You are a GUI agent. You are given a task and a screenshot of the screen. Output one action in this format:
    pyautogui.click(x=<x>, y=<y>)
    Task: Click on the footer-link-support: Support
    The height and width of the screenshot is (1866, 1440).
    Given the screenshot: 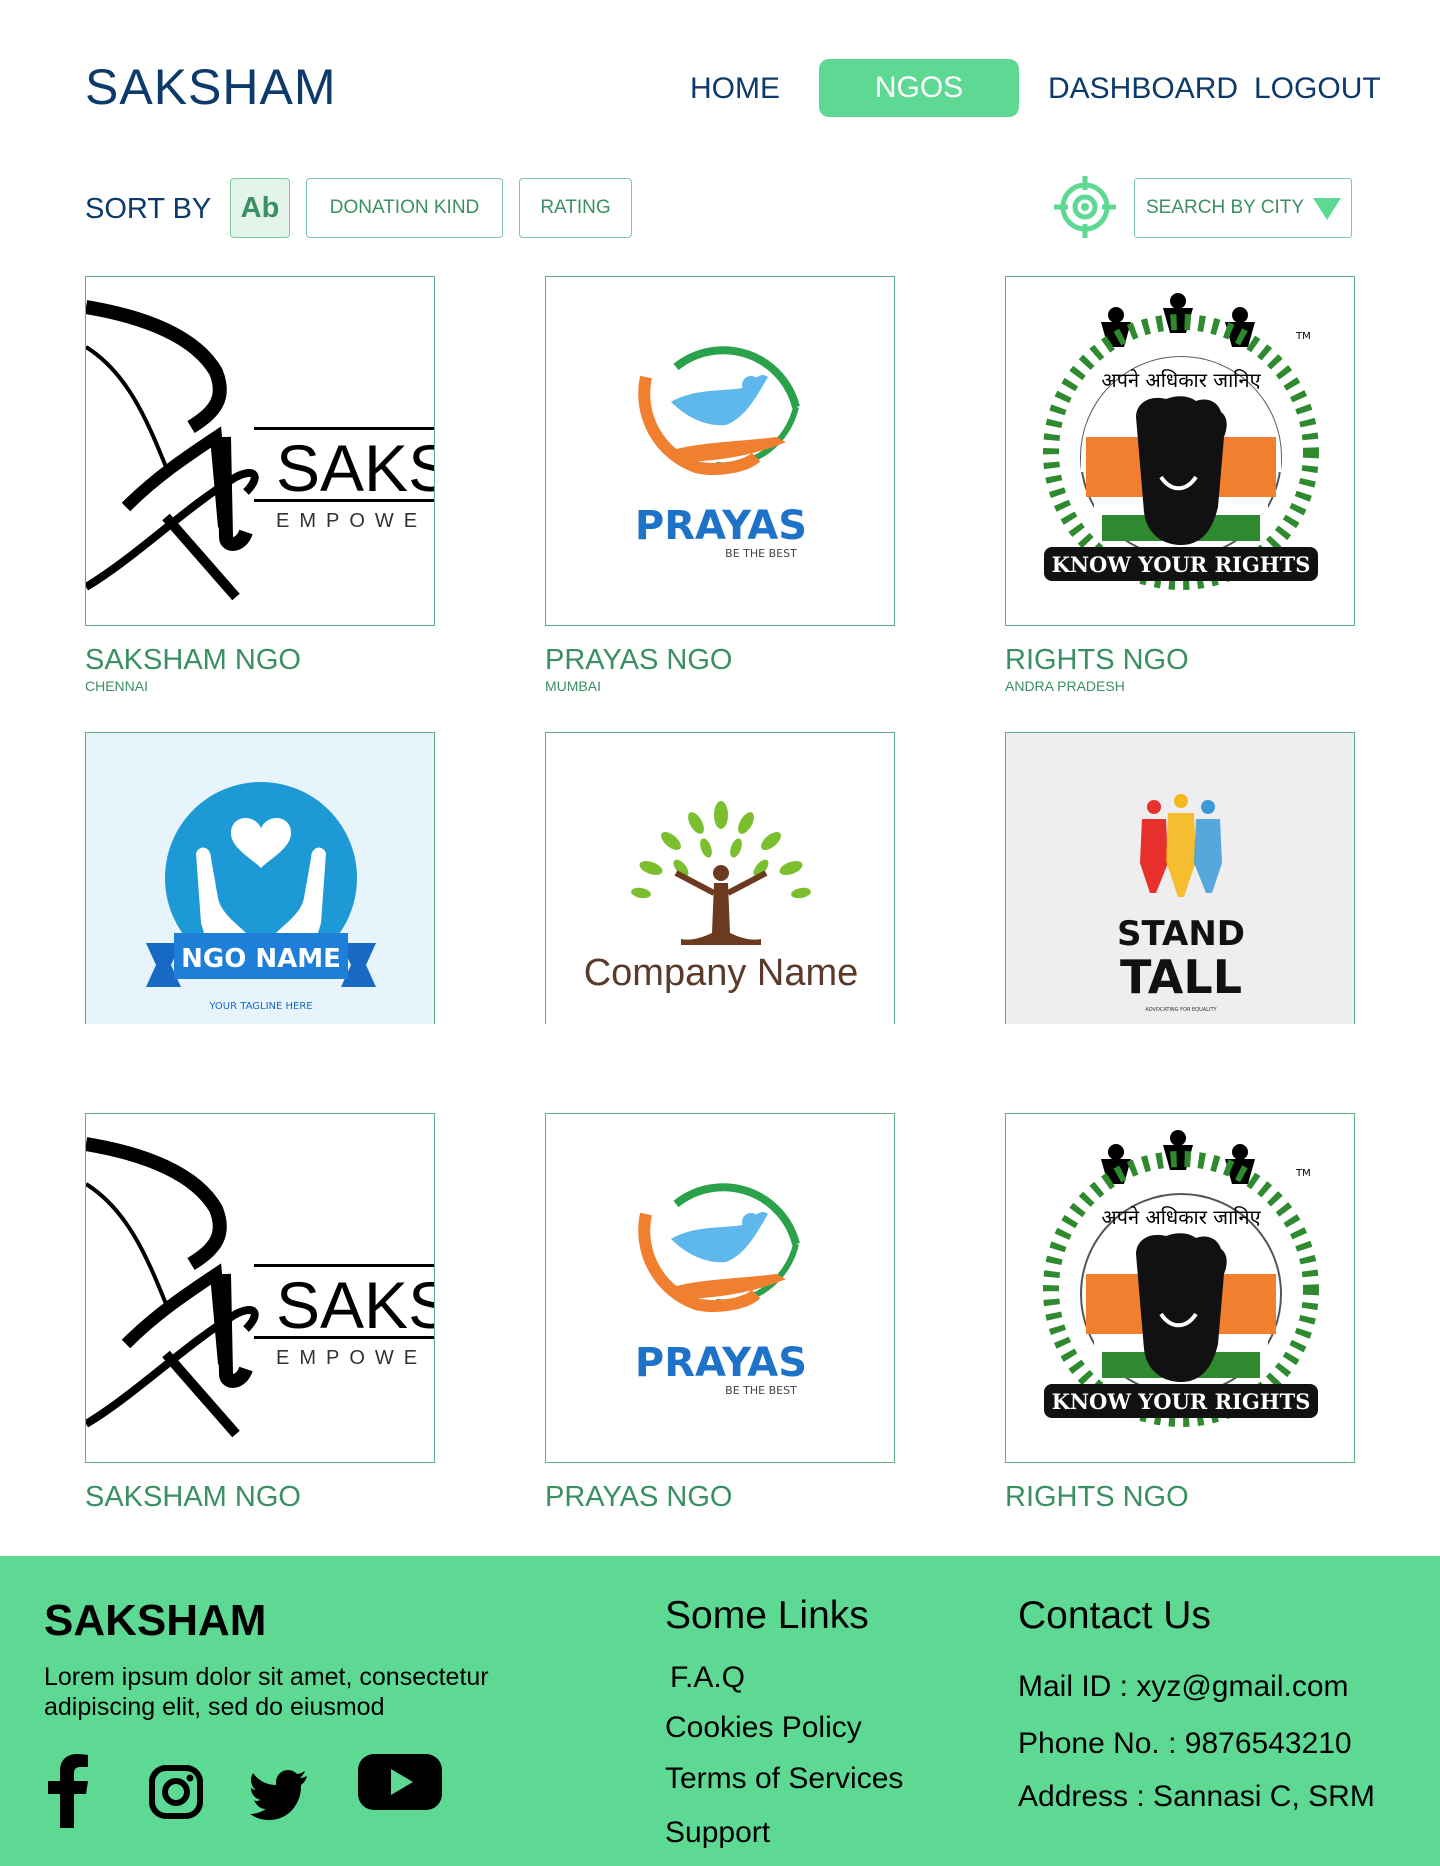 What is the action you would take?
    pyautogui.click(x=717, y=1833)
    